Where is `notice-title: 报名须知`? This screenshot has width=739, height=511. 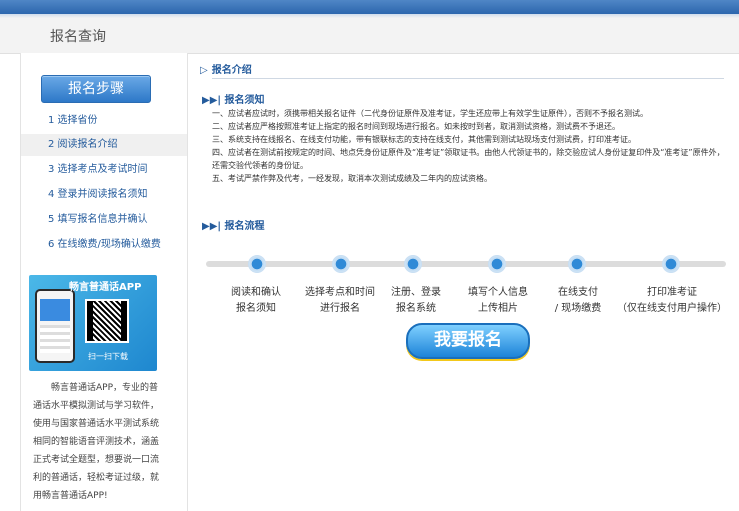
notice-title: 报名须知 is located at coordinates (244, 100).